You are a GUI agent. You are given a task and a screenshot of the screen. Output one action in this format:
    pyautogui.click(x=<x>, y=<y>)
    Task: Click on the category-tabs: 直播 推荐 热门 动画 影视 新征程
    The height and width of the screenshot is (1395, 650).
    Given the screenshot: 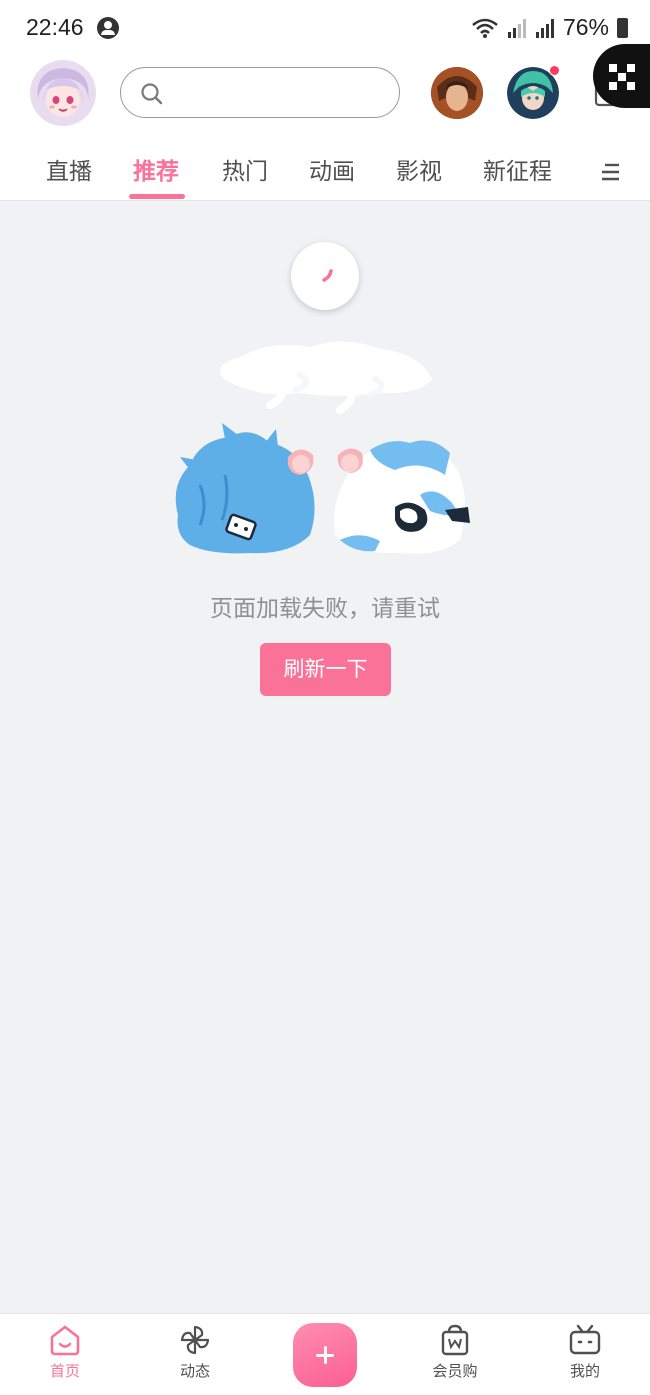 What is the action you would take?
    pyautogui.click(x=325, y=175)
    